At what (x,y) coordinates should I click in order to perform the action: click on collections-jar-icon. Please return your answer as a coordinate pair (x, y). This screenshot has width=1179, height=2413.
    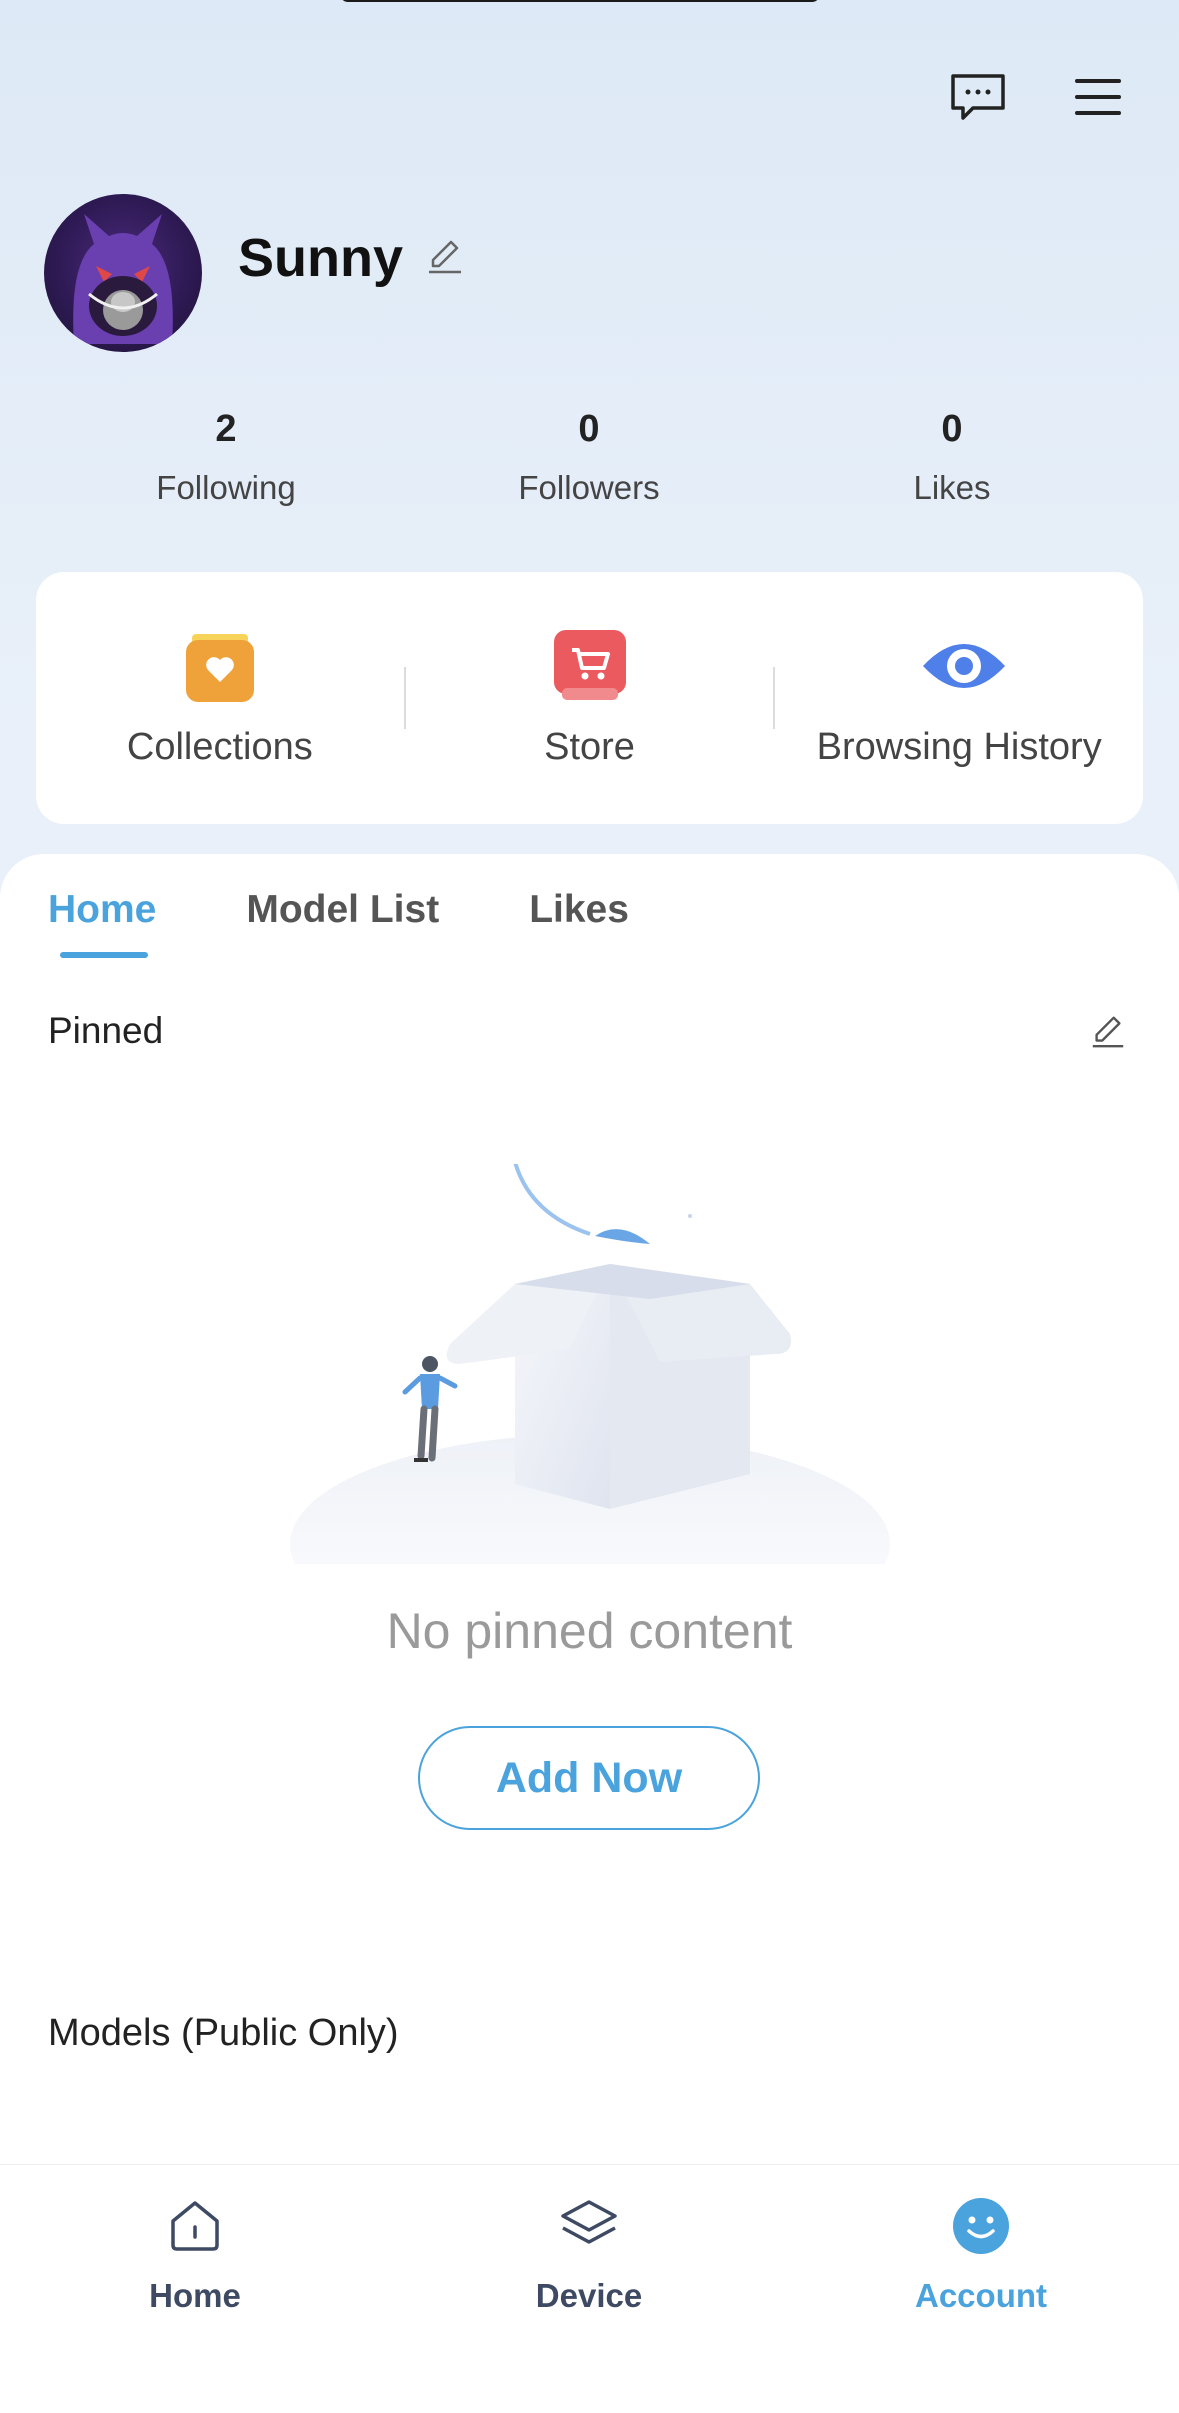
    Looking at the image, I should click on (220, 666).